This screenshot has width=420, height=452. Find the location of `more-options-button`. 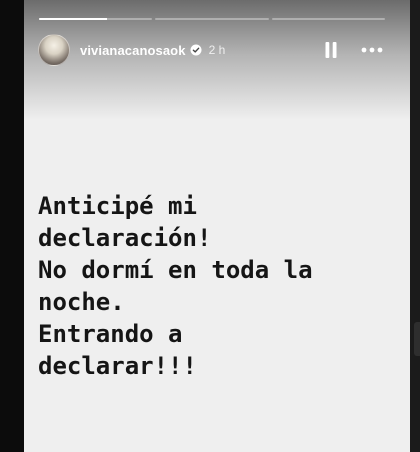

more-options-button is located at coordinates (372, 50).